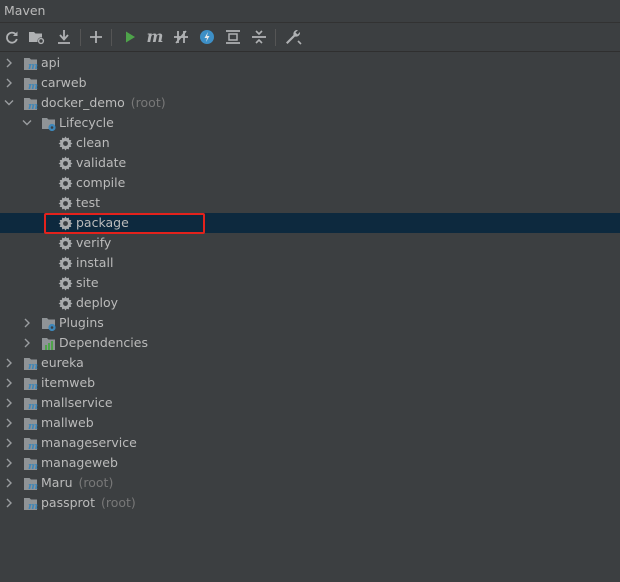  Describe the element at coordinates (181, 37) in the screenshot. I see `toggle-offline-icon` at that location.